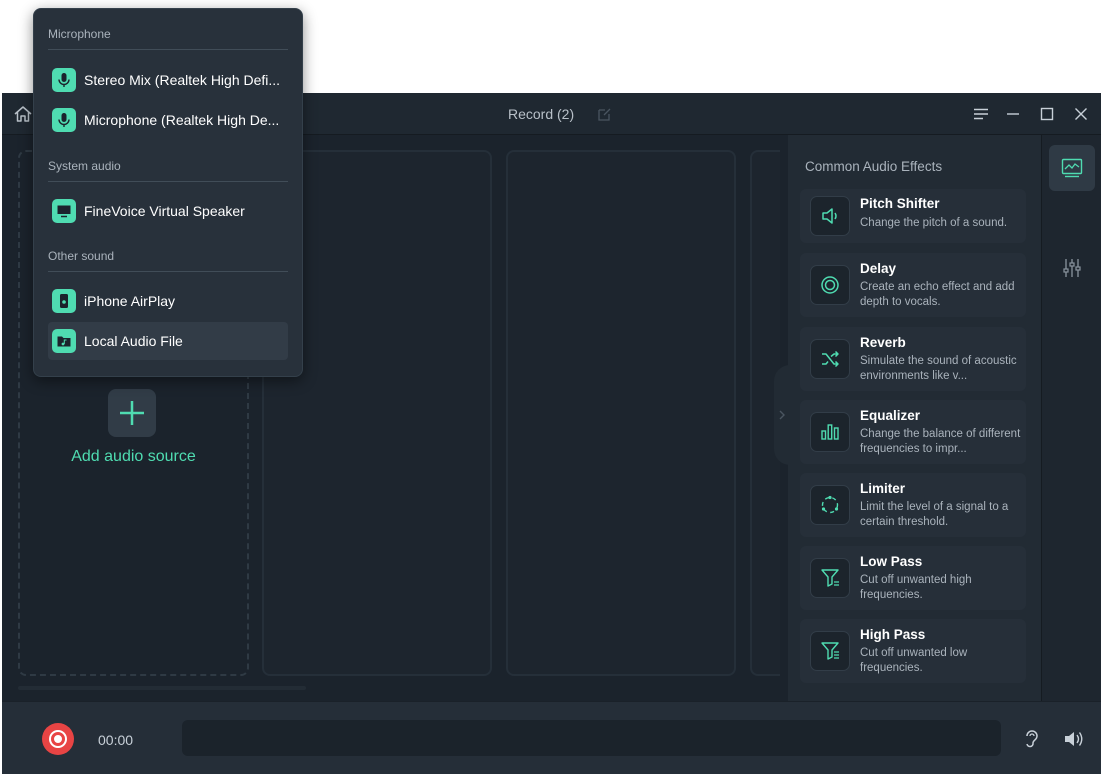  I want to click on menu-button, so click(981, 114).